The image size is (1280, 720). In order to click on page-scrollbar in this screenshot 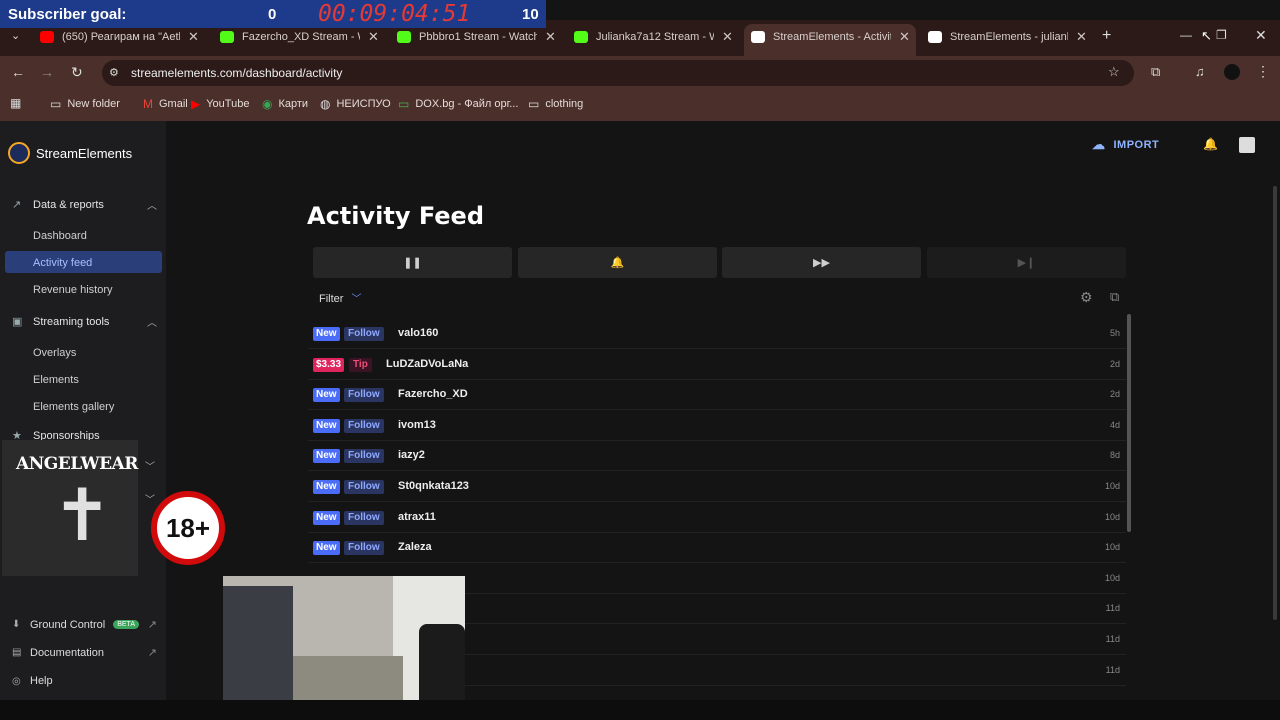, I will do `click(1275, 403)`.